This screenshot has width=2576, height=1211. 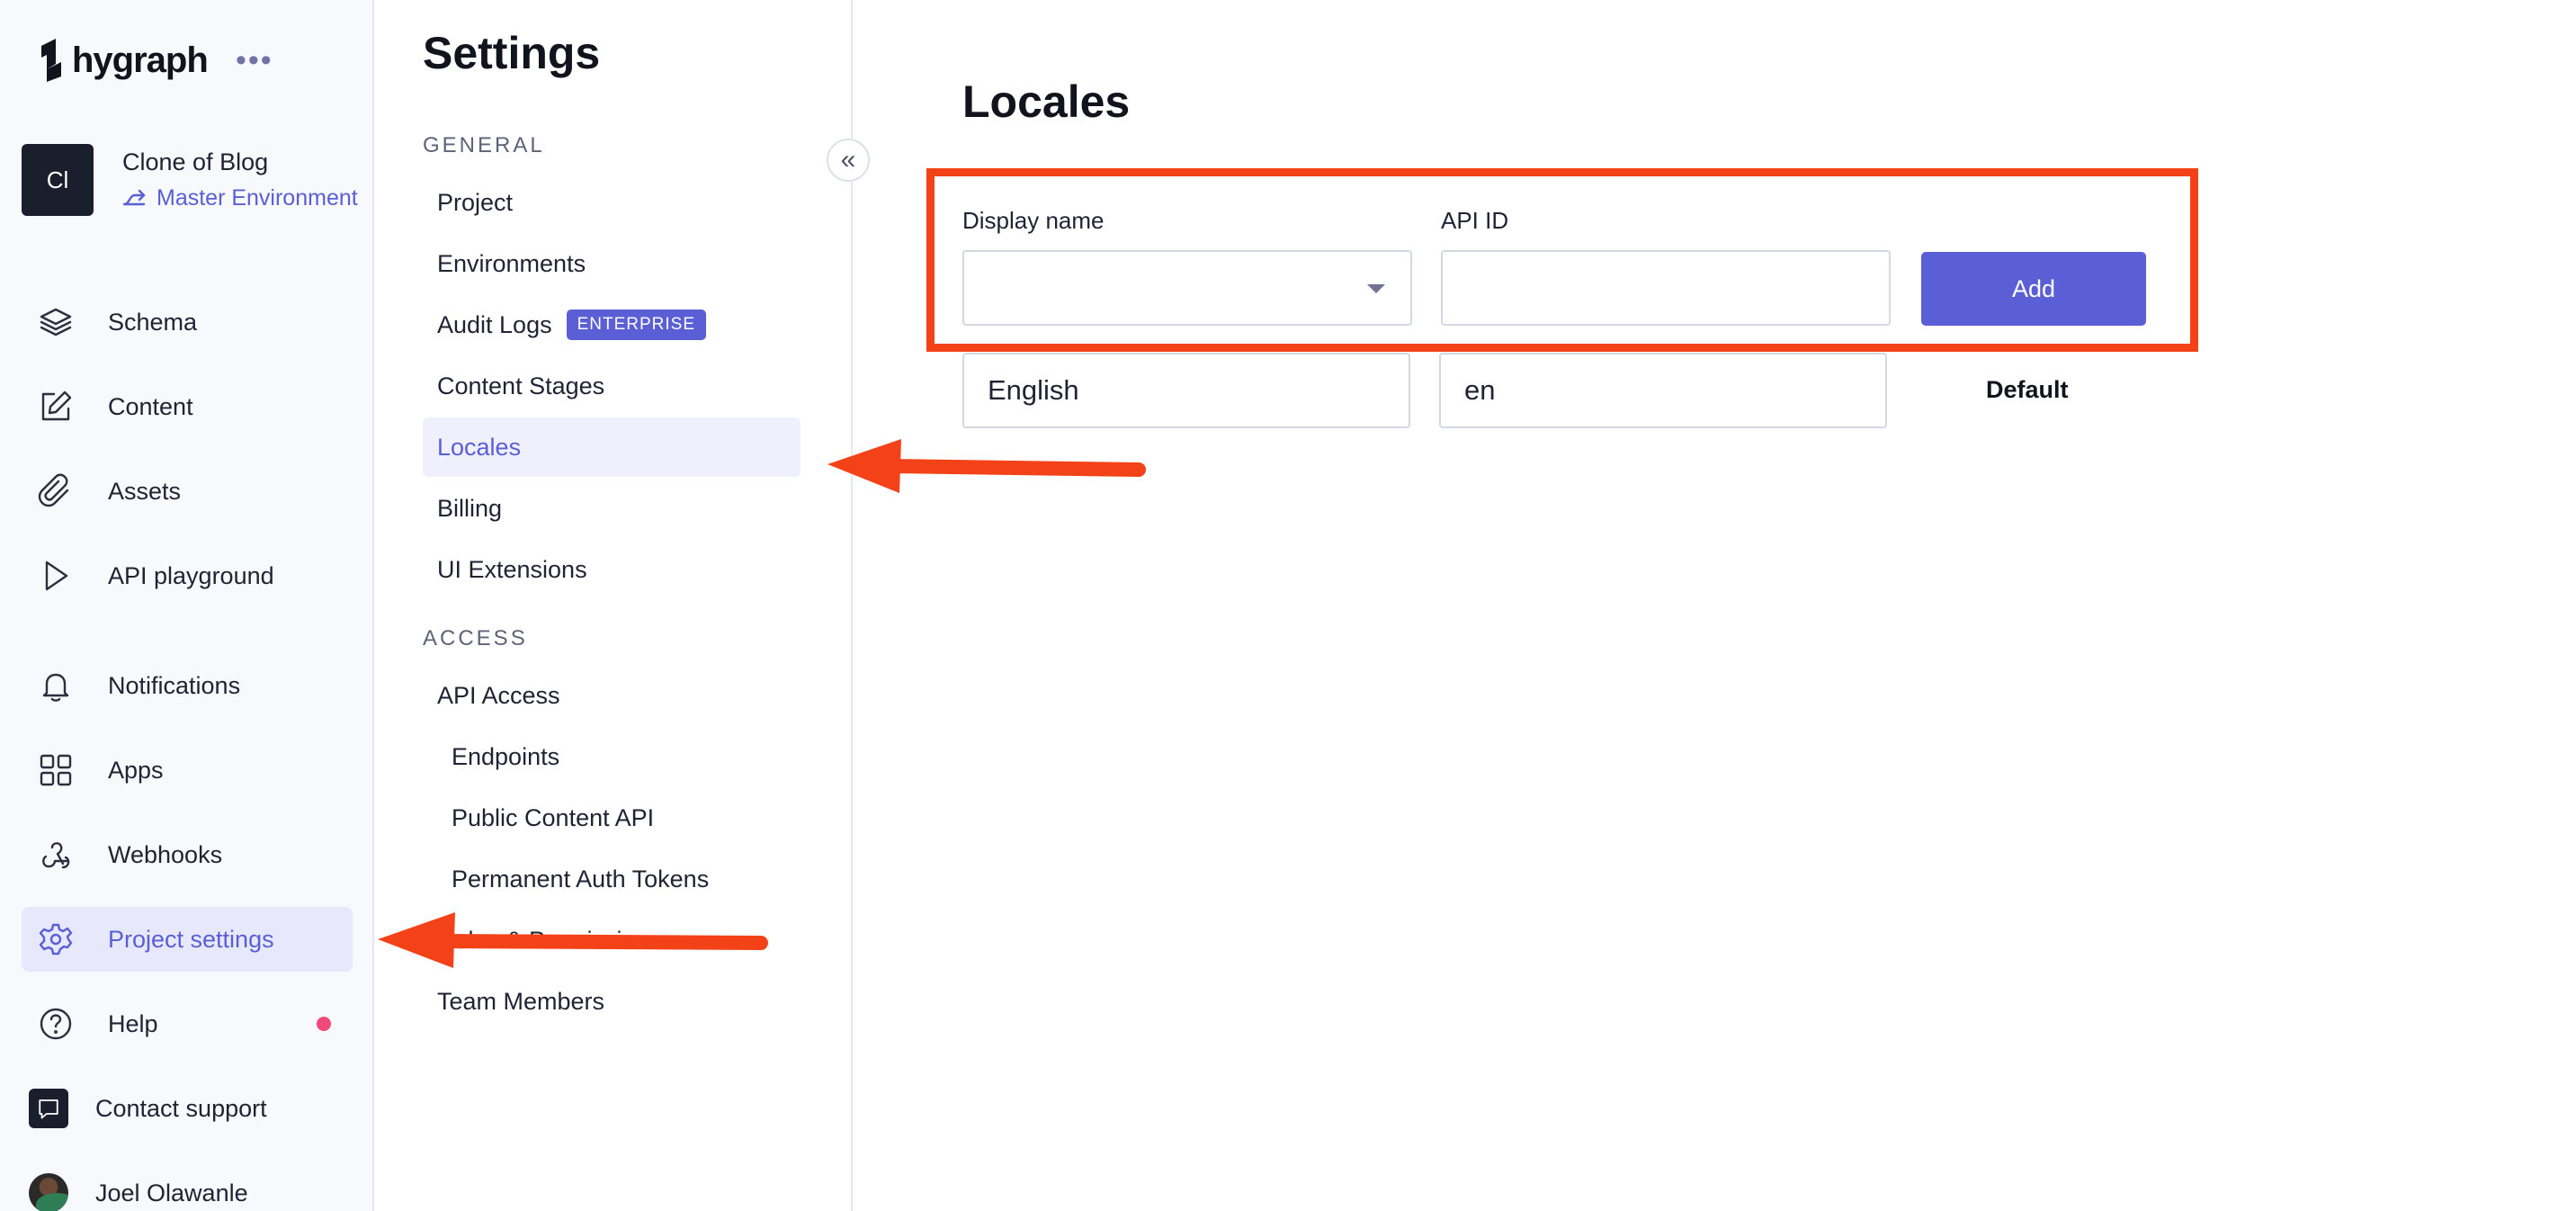 I want to click on nav-help-label: Help, so click(x=133, y=1023).